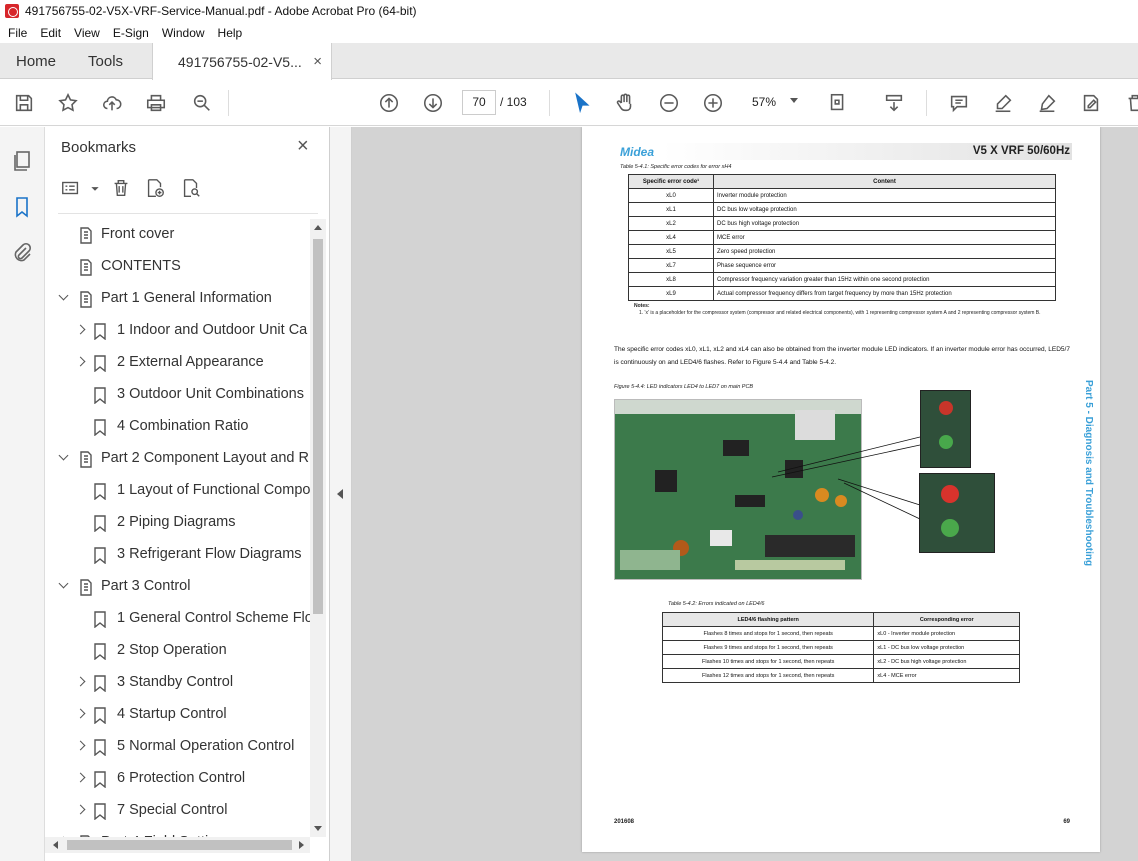  I want to click on hand-tool-icon, so click(625, 103).